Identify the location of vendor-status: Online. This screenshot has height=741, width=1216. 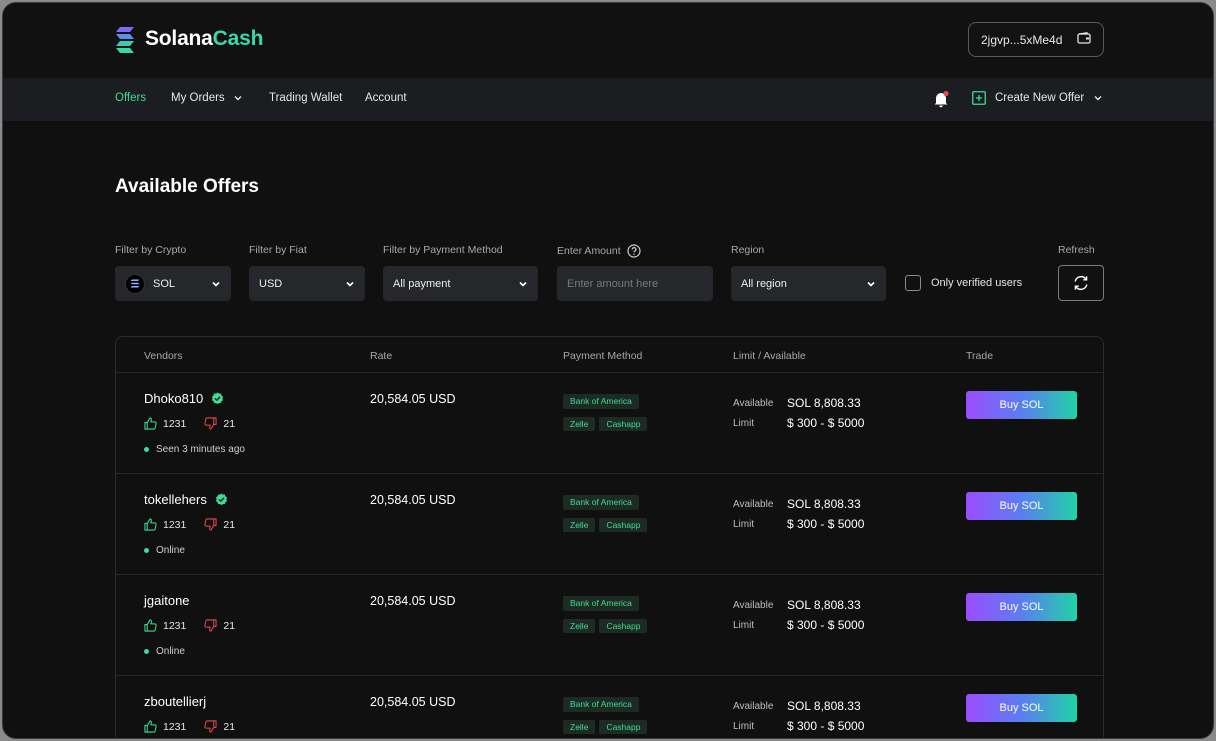
(164, 651).